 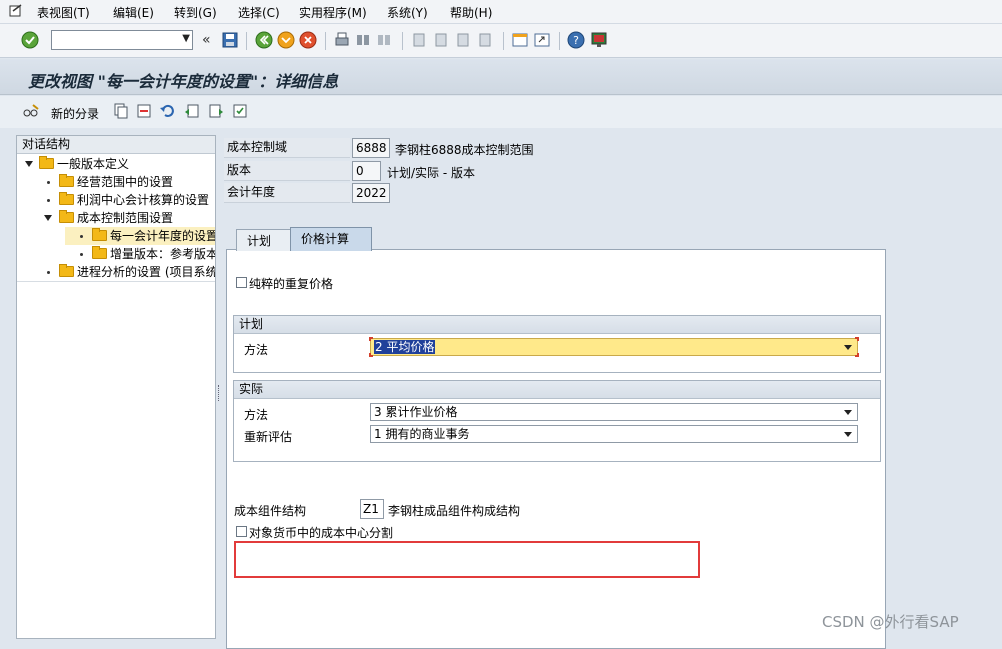 What do you see at coordinates (614, 347) in the screenshot?
I see `plan-method-dropdown: 2 平均价格` at bounding box center [614, 347].